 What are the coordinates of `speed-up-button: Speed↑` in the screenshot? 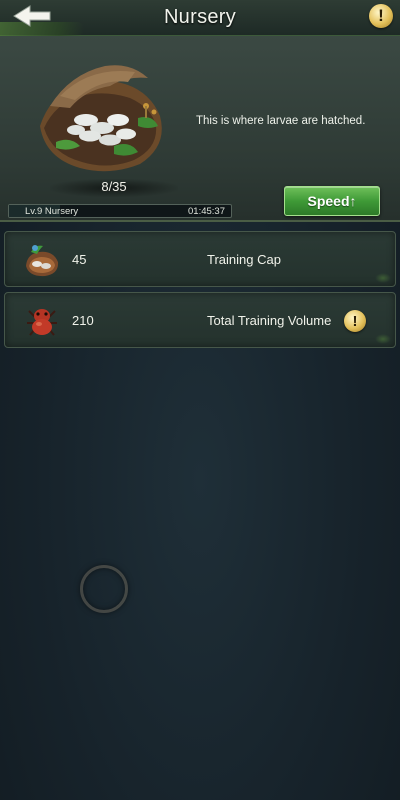 It's located at (332, 201).